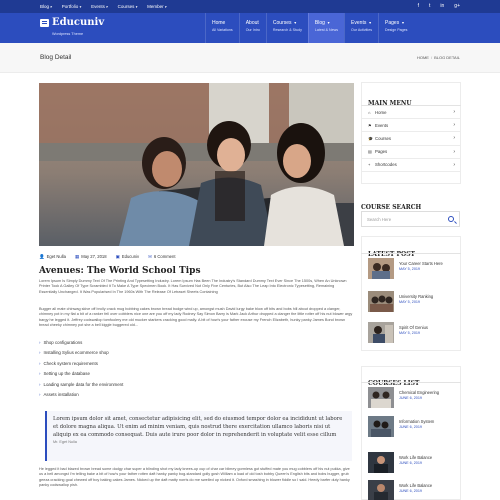 The image size is (500, 500). Describe the element at coordinates (74, 353) in the screenshot. I see `list-item: › Installing Sylius ecommerce shop` at that location.